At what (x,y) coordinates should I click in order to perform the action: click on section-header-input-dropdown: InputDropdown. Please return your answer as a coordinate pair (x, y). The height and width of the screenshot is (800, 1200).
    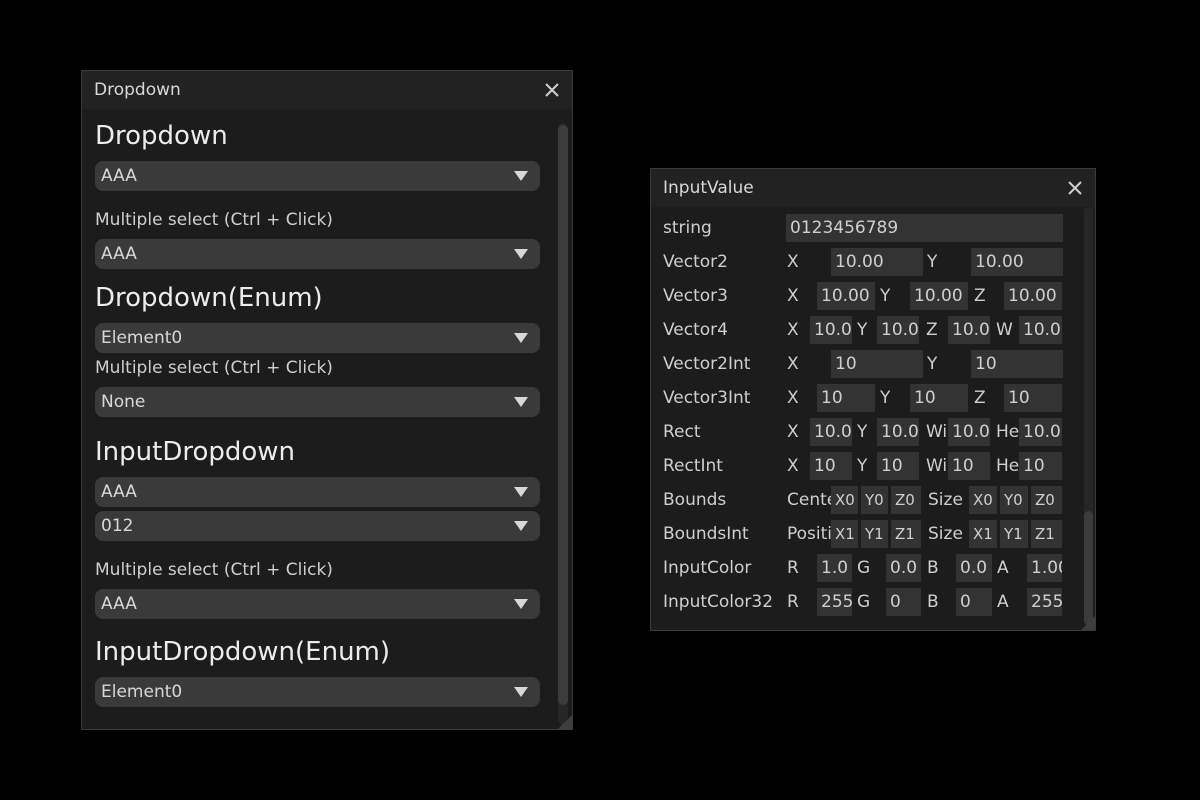
    Looking at the image, I should click on (195, 452).